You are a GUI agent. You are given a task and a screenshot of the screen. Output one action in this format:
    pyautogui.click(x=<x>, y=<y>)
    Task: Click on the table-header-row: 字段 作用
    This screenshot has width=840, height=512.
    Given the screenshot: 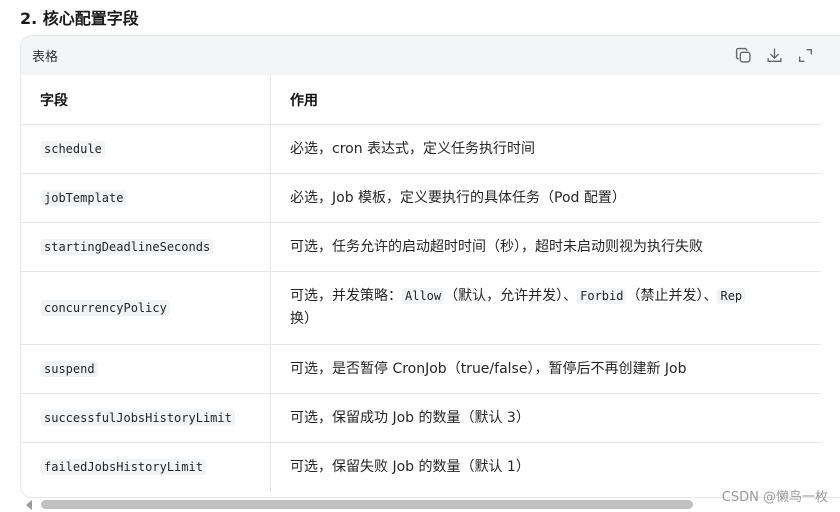 What is the action you would take?
    pyautogui.click(x=421, y=100)
    